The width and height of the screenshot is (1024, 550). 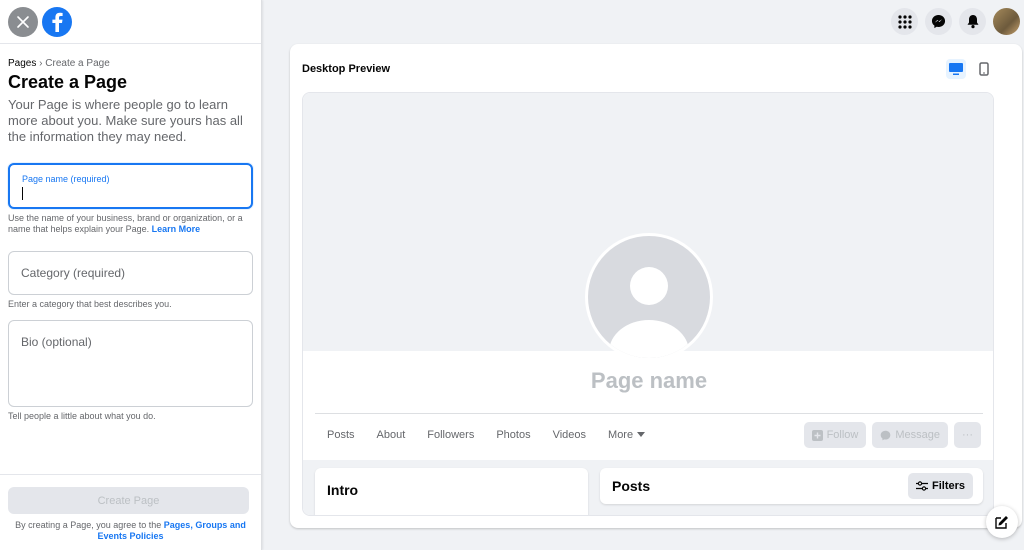 I want to click on desktop-preview-button, so click(x=956, y=69).